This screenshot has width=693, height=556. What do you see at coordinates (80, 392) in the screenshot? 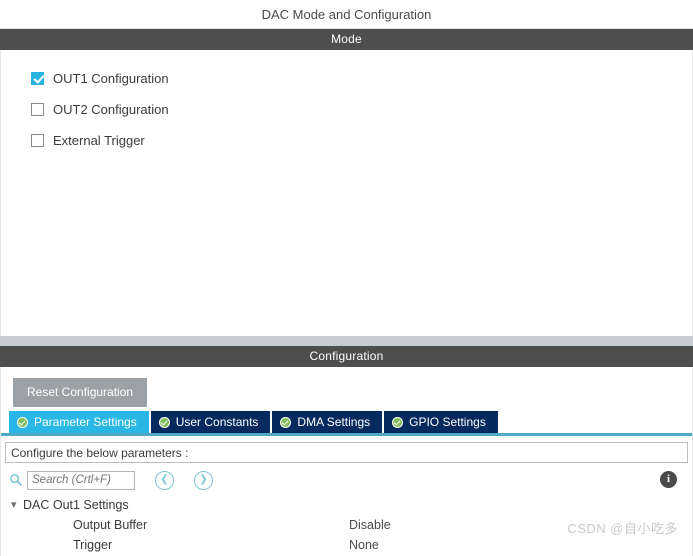
I see `reset-configuration-button: Reset Configuration` at bounding box center [80, 392].